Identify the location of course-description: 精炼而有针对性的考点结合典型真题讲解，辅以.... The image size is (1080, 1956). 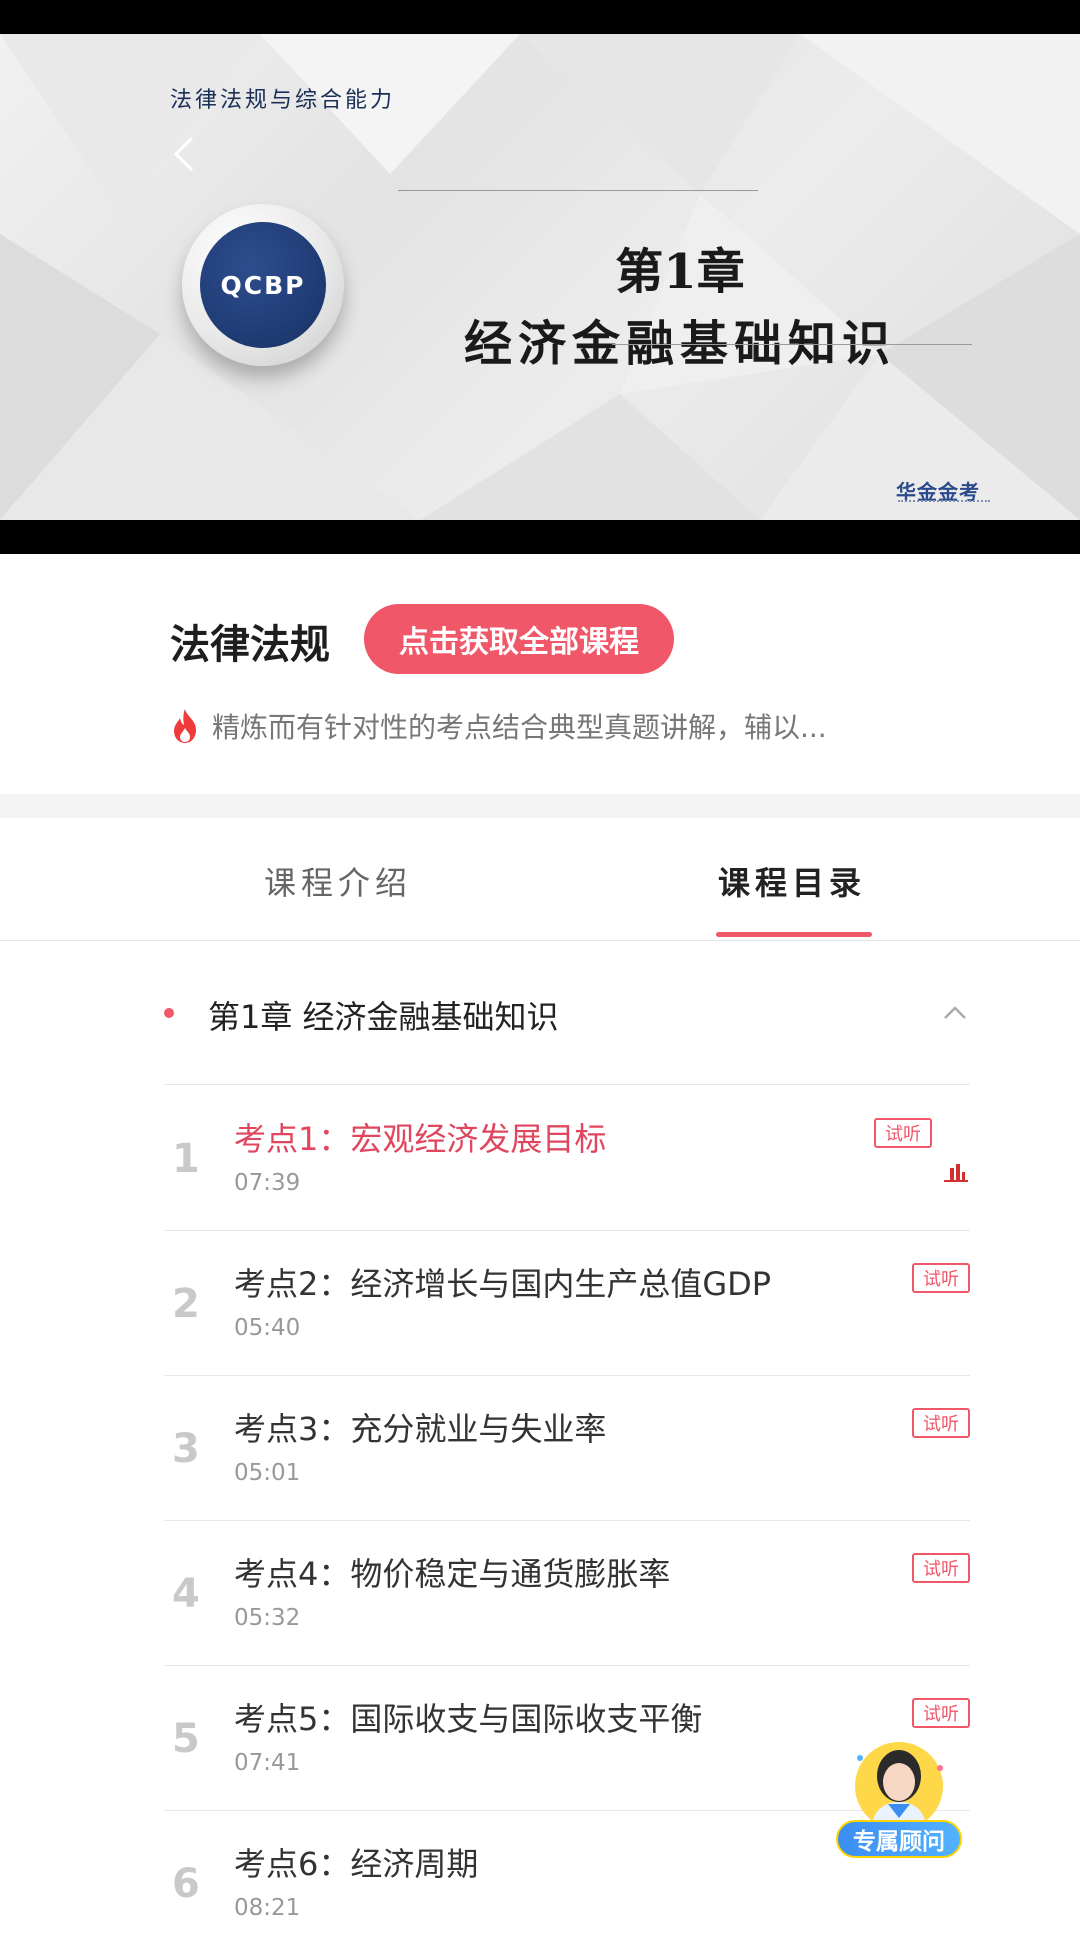
(519, 727).